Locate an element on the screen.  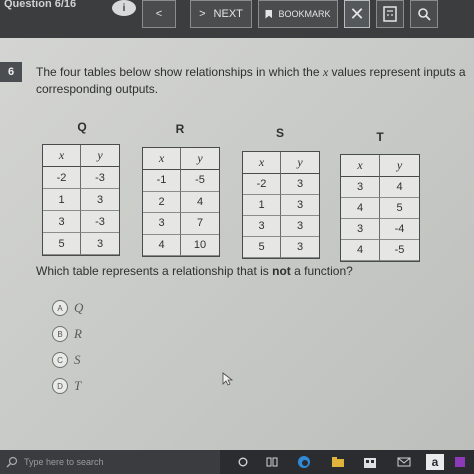
cortana-icon is located at coordinates (243, 462).